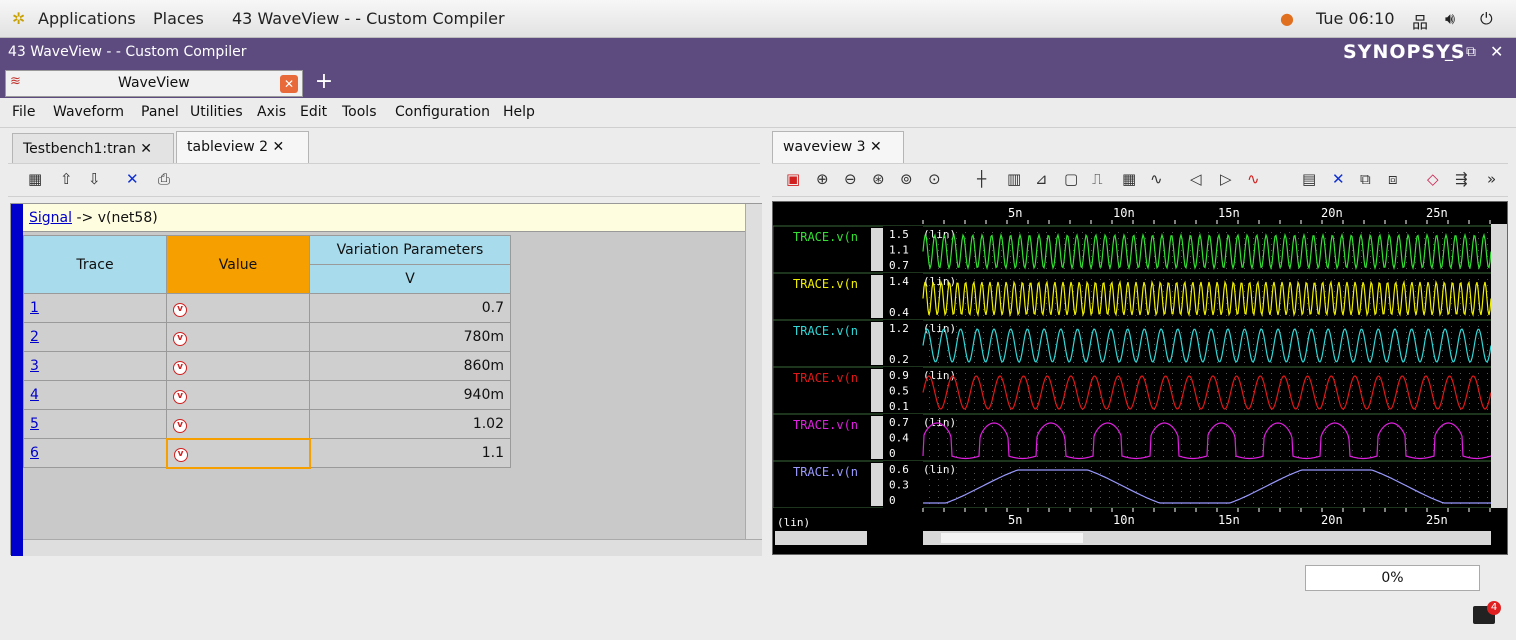  Describe the element at coordinates (793, 179) in the screenshot. I see `zoom-fit-icon: ▣` at that location.